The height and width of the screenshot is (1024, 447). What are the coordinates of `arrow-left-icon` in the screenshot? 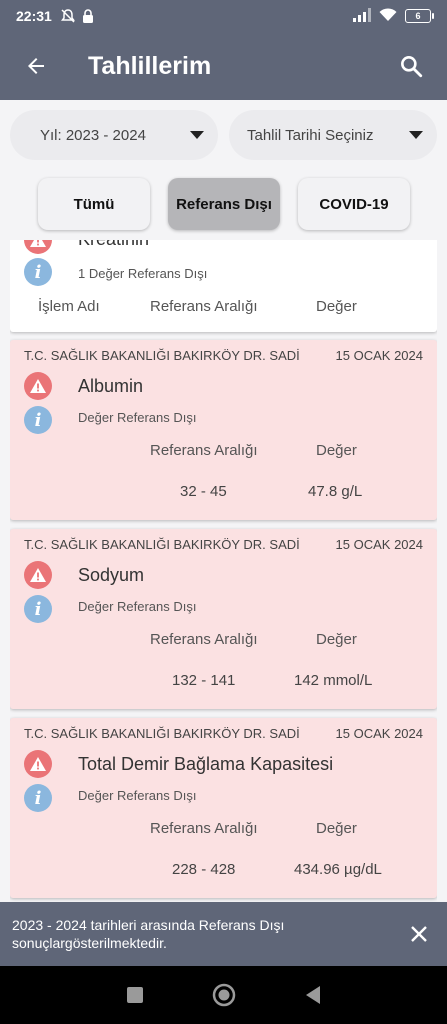 It's located at (36, 66).